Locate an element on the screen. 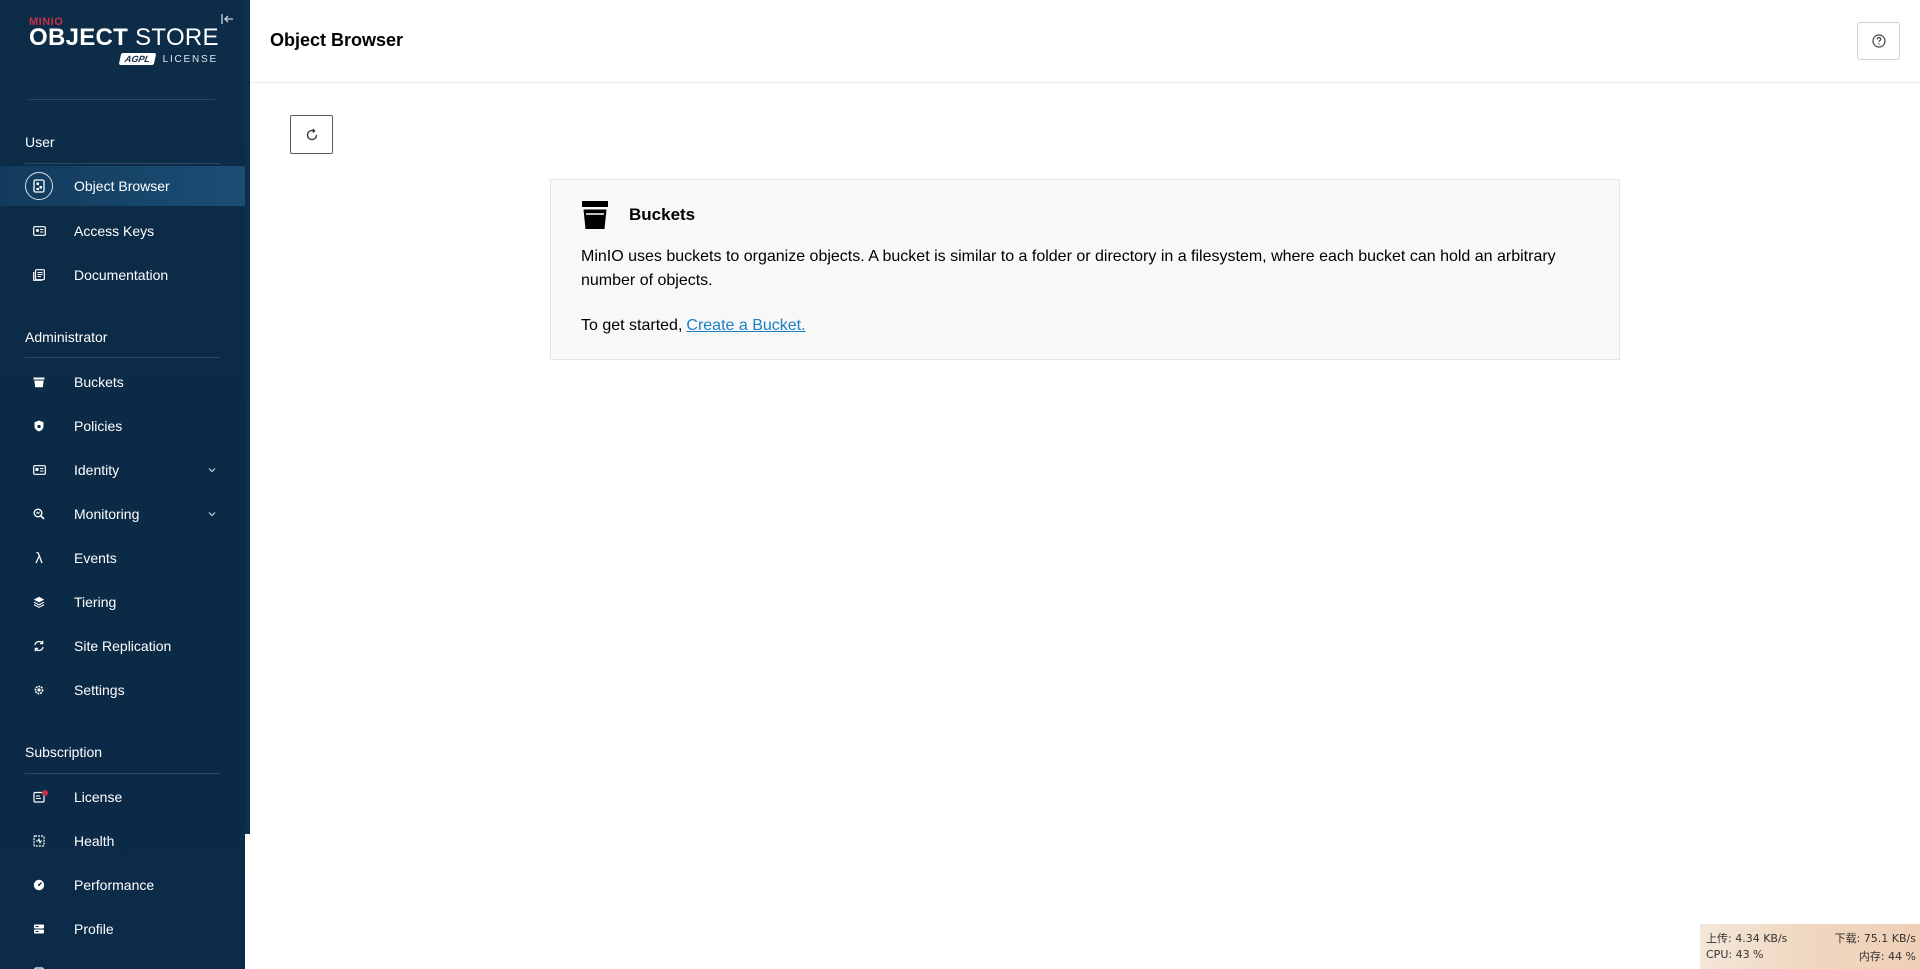 The height and width of the screenshot is (969, 1920). monitoring-icon is located at coordinates (39, 514).